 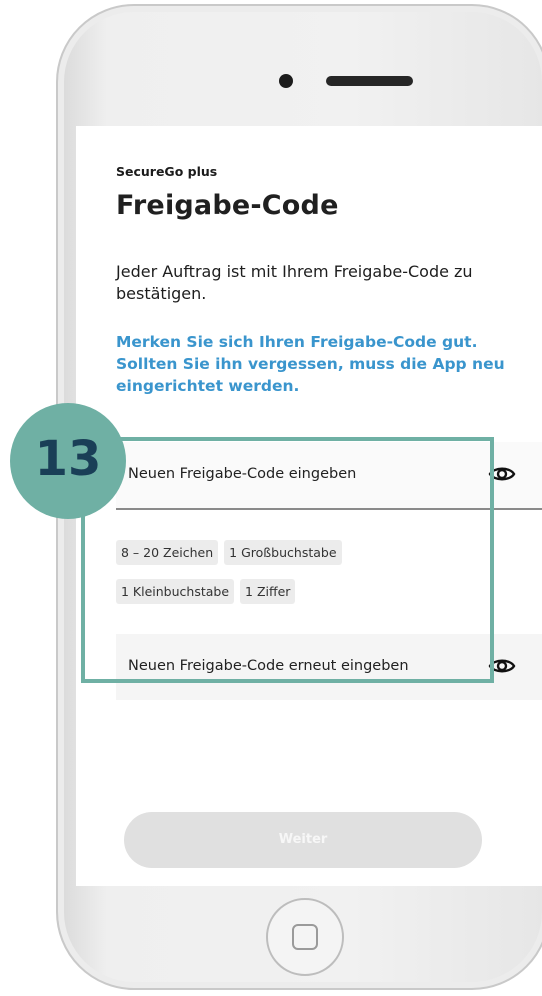 I want to click on home-button, so click(x=305, y=937).